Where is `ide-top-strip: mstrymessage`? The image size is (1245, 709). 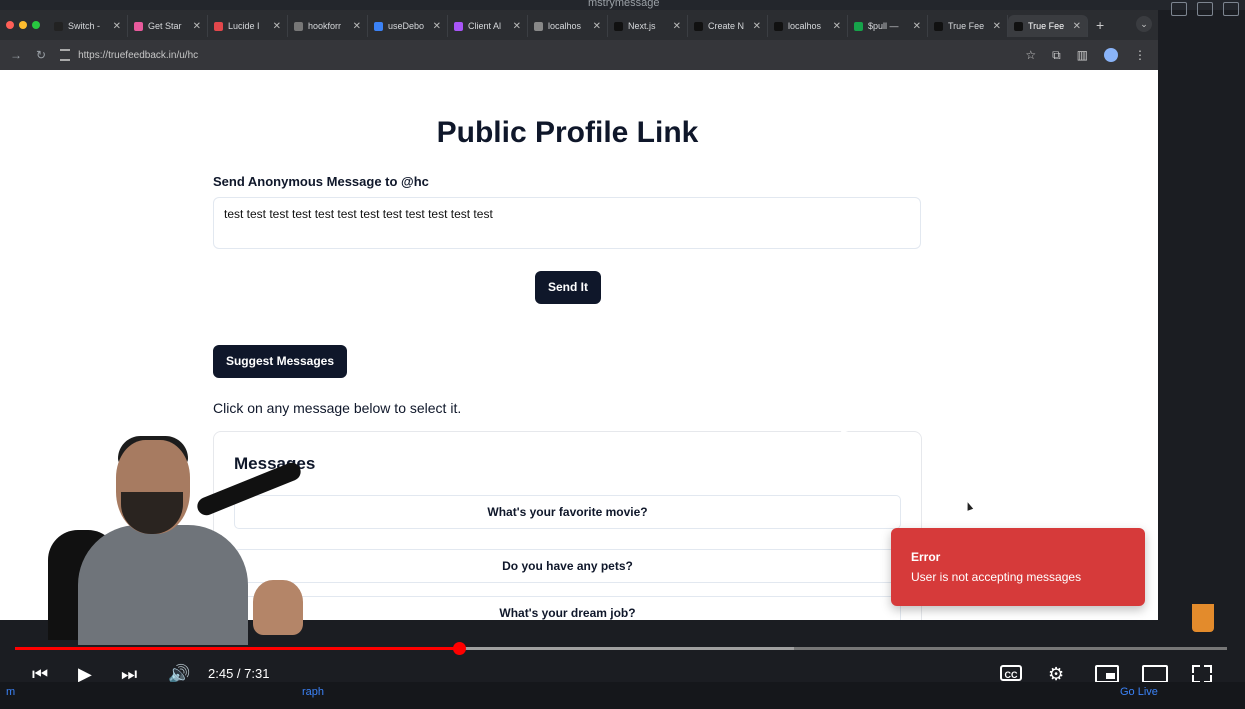
ide-top-strip: mstrymessage is located at coordinates (622, 8).